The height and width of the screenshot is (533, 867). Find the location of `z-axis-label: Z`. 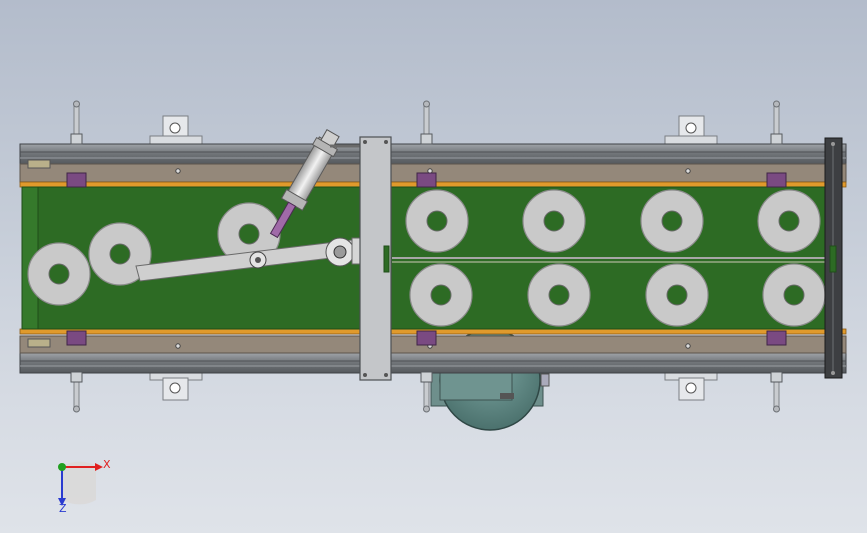

z-axis-label: Z is located at coordinates (63, 508).